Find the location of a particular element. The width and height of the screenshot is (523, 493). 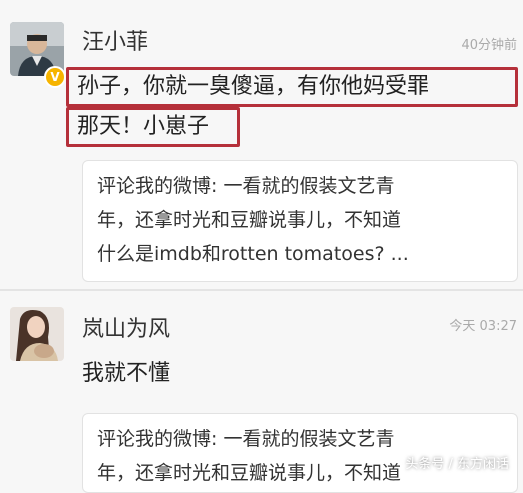

timestamp: 今天 03:27 is located at coordinates (483, 326).